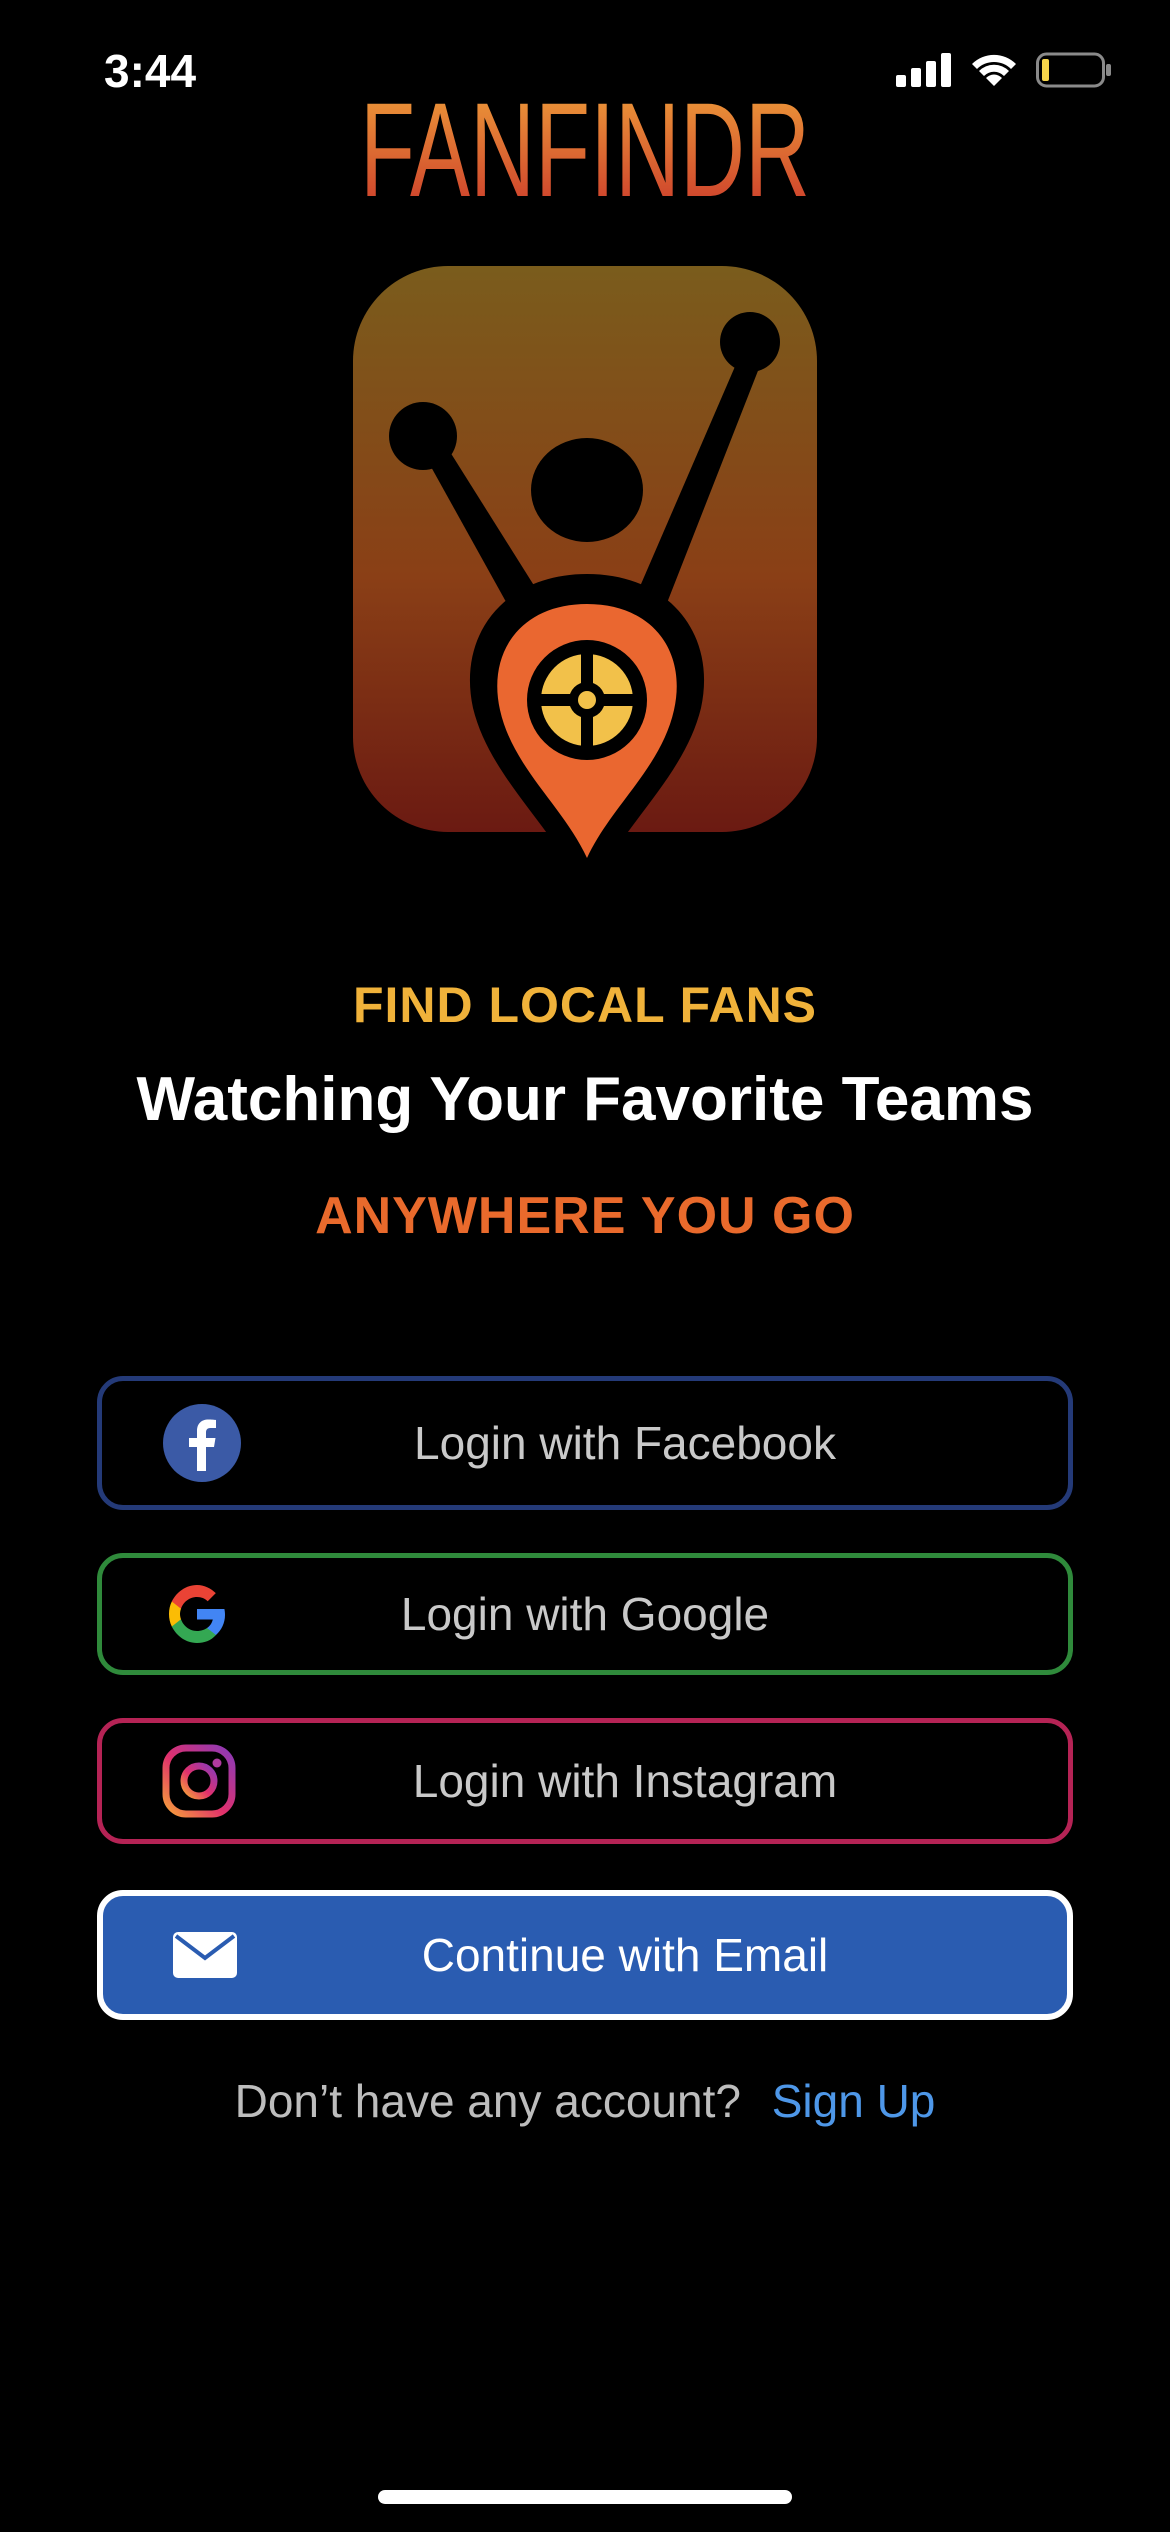  I want to click on app-logo, so click(585, 582).